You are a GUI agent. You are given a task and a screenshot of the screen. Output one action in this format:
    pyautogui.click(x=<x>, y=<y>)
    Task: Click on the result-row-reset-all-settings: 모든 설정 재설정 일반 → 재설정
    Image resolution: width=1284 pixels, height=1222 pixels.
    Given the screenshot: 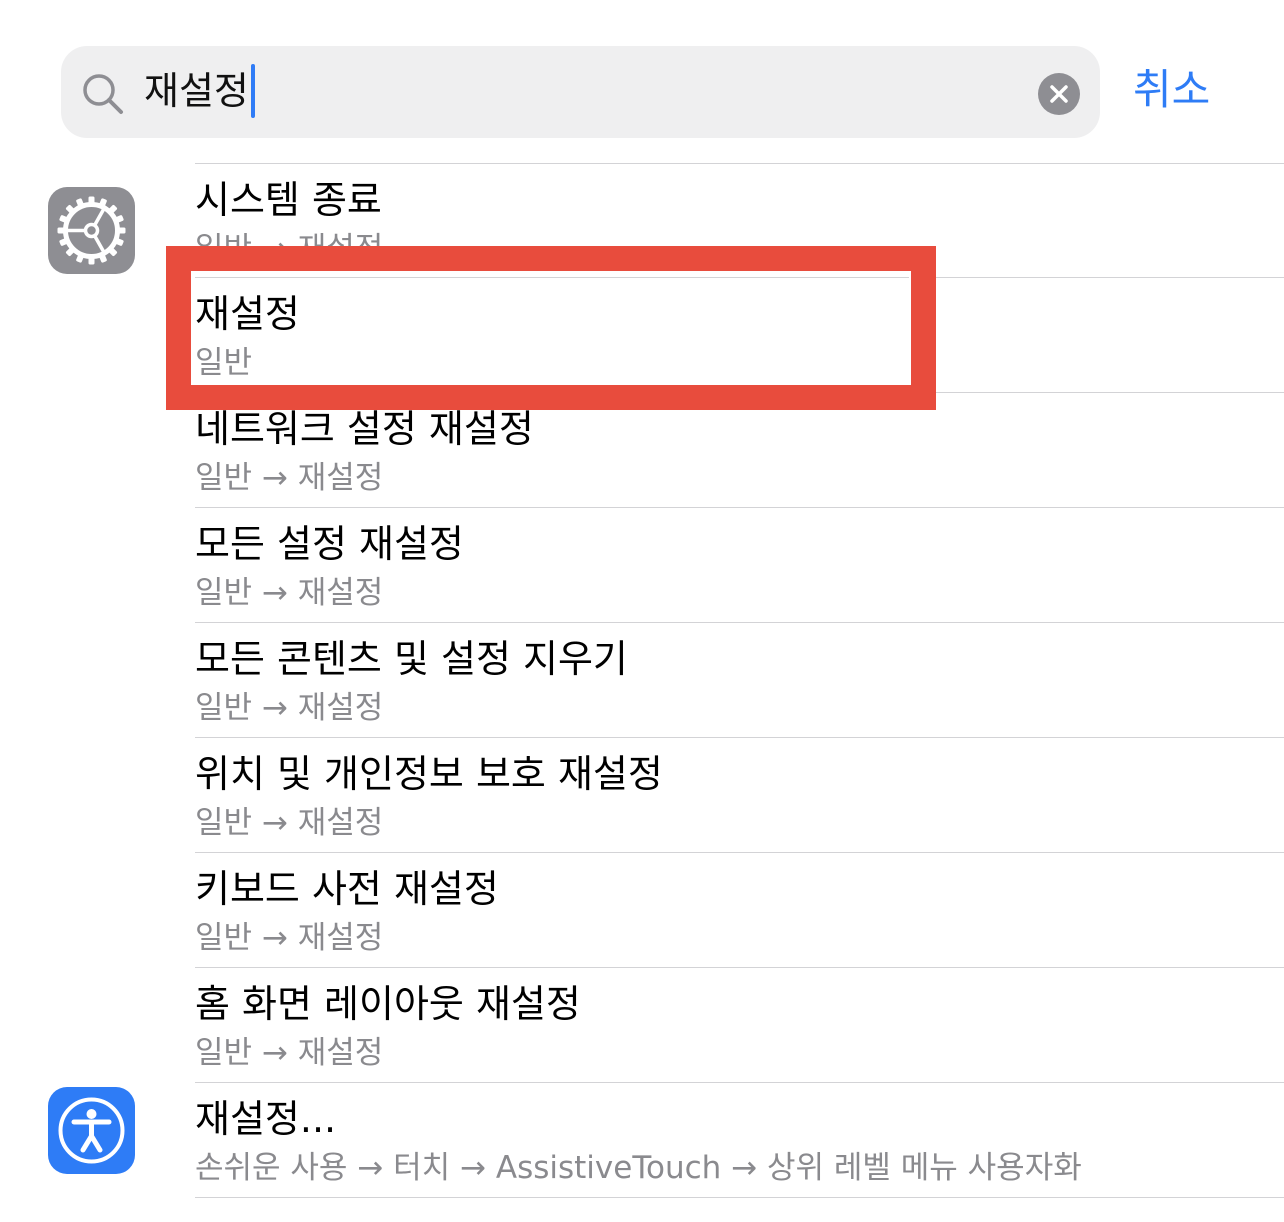 What is the action you would take?
    pyautogui.click(x=739, y=565)
    